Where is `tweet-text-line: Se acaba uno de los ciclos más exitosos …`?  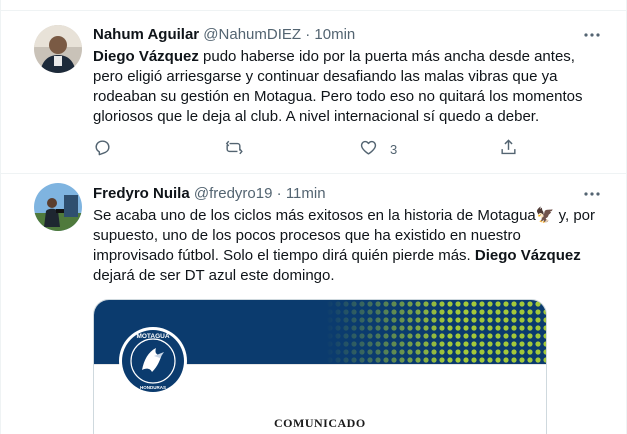
tweet-text-line: Se acaba uno de los ciclos más exitosos … is located at coordinates (344, 216).